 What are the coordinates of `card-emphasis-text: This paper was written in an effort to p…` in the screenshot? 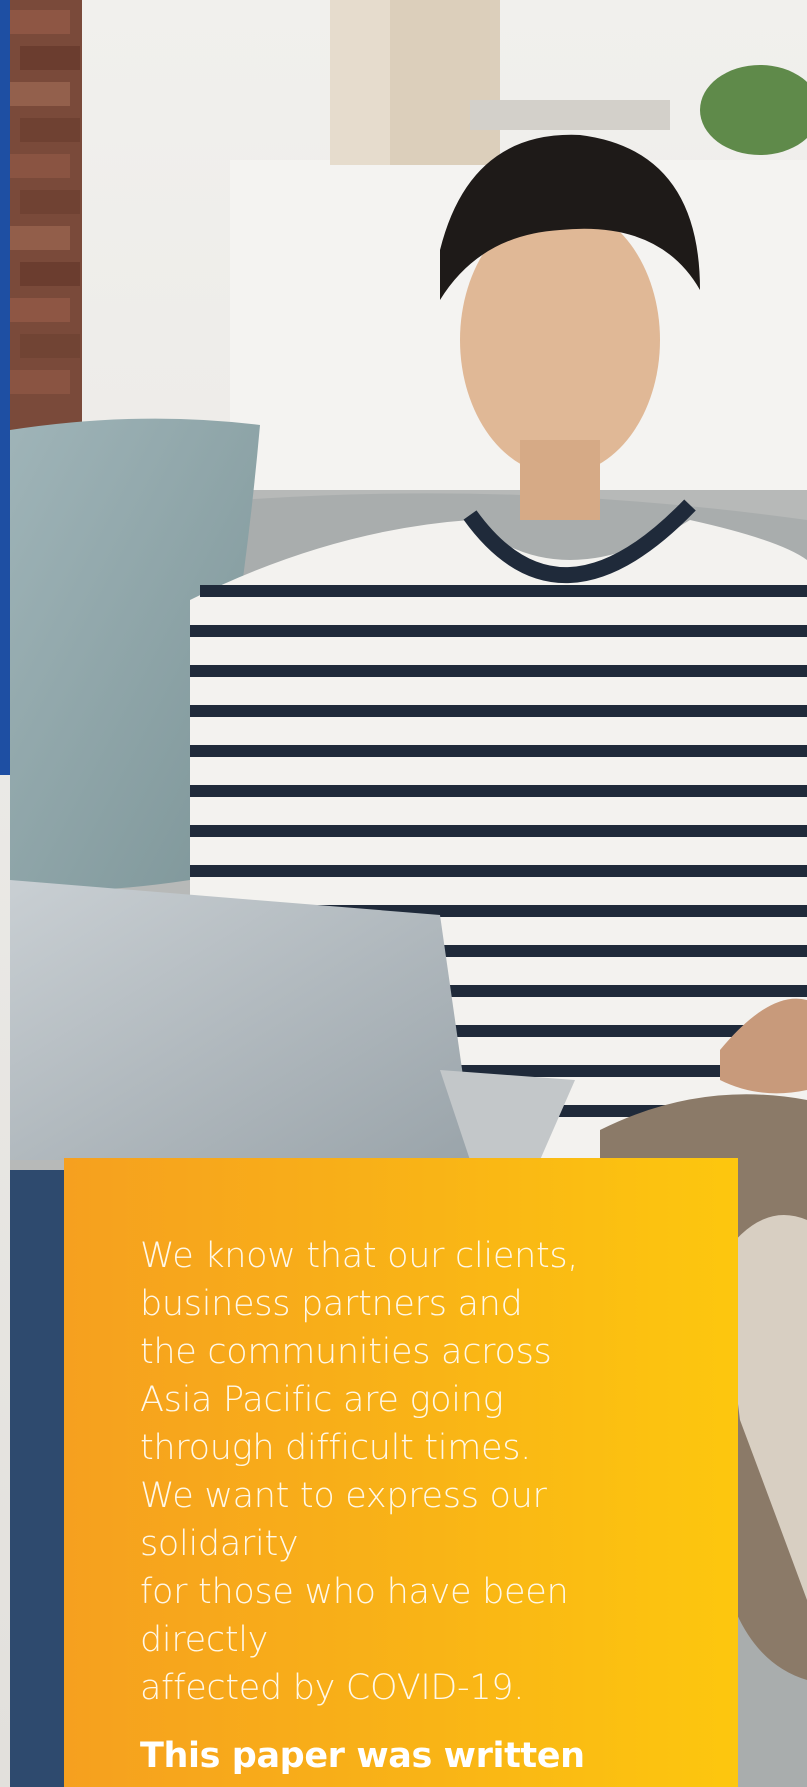 It's located at (395, 1761).